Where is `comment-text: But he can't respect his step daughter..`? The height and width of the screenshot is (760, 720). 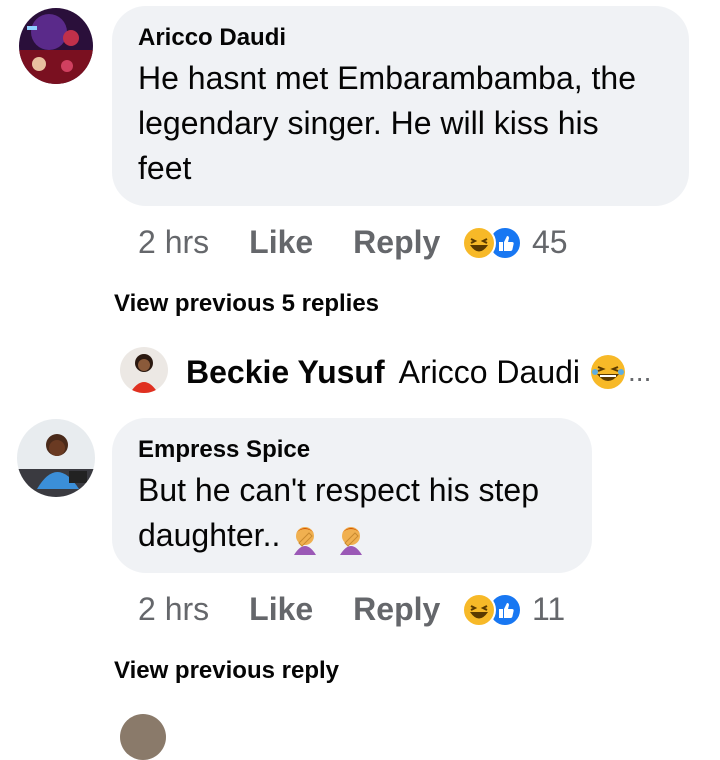 comment-text: But he can't respect his step daughter.. is located at coordinates (352, 513).